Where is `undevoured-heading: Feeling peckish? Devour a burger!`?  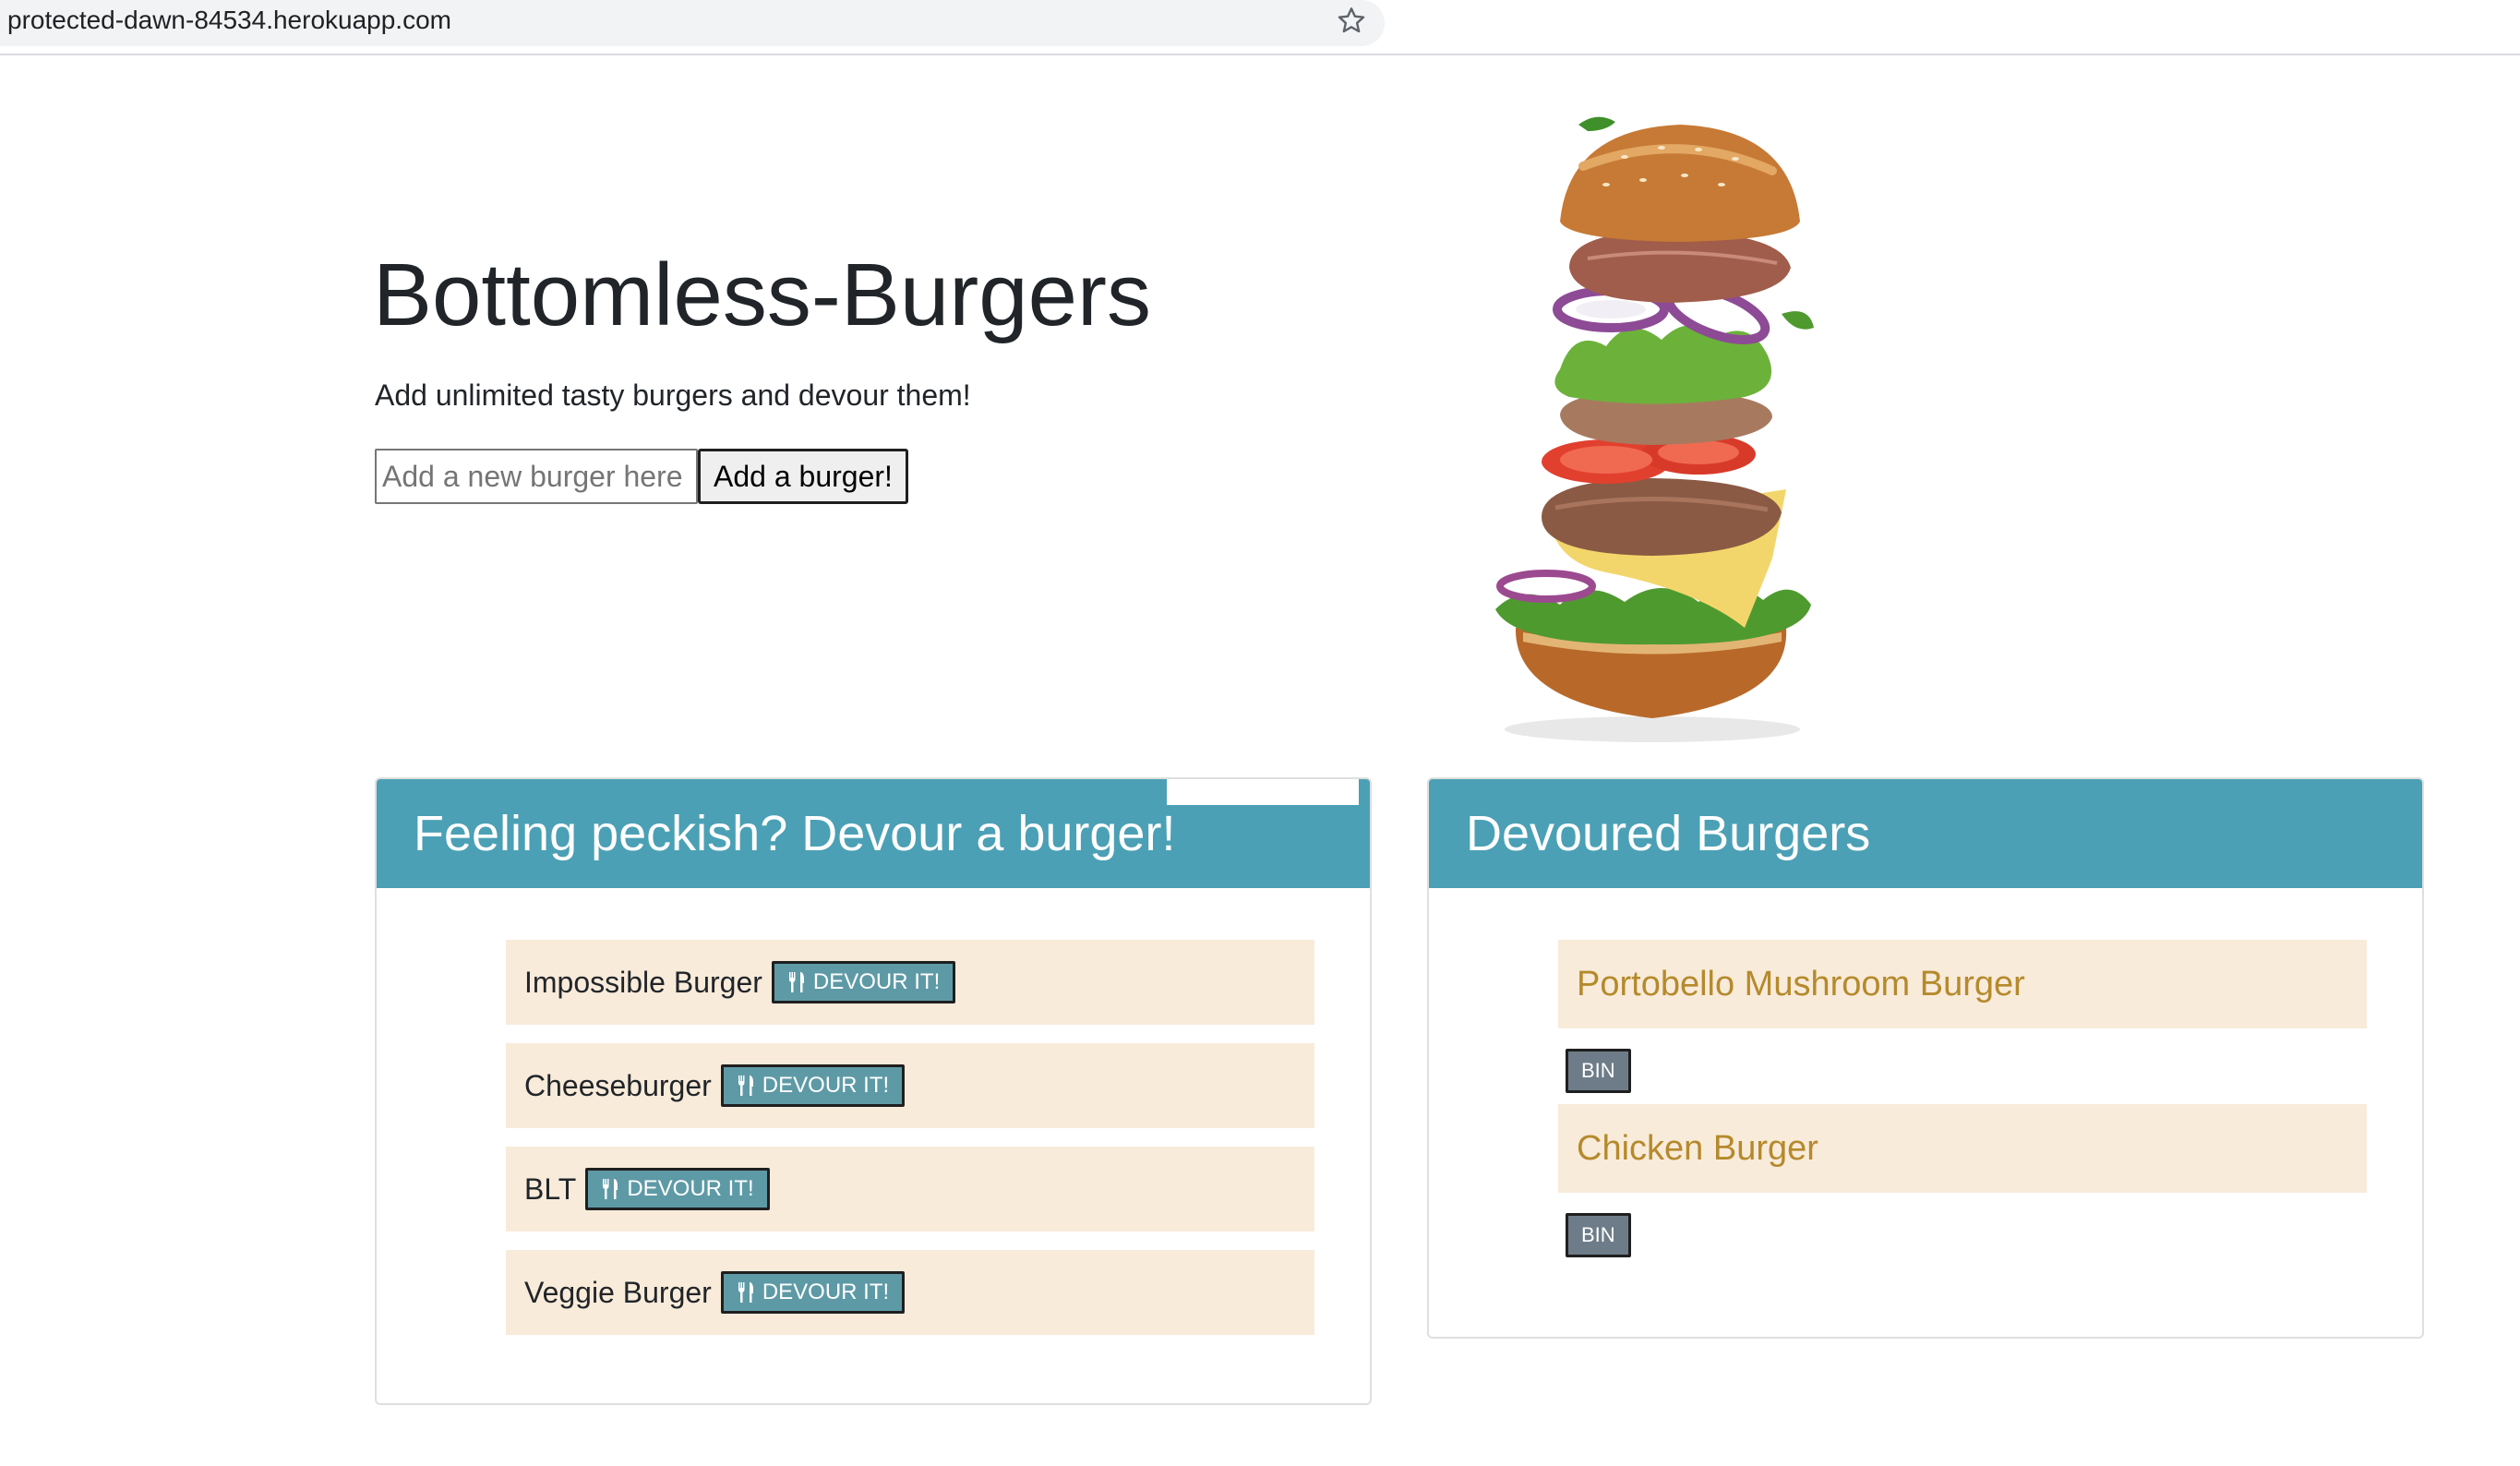
undevoured-heading: Feeling peckish? Devour a burger! is located at coordinates (795, 833).